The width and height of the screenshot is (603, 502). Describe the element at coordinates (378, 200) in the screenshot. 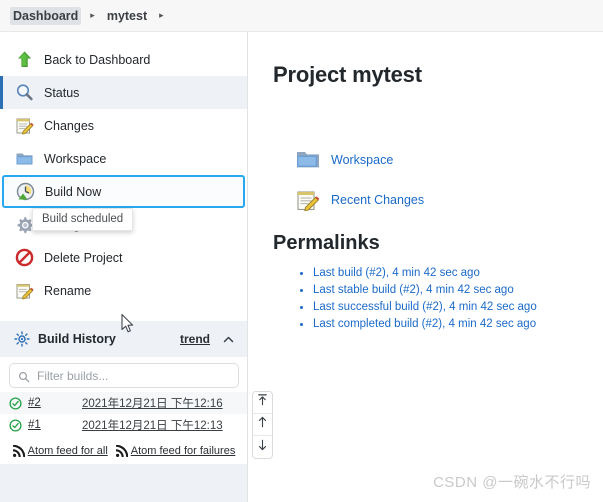

I see `main-link-label: Recent Changes` at that location.